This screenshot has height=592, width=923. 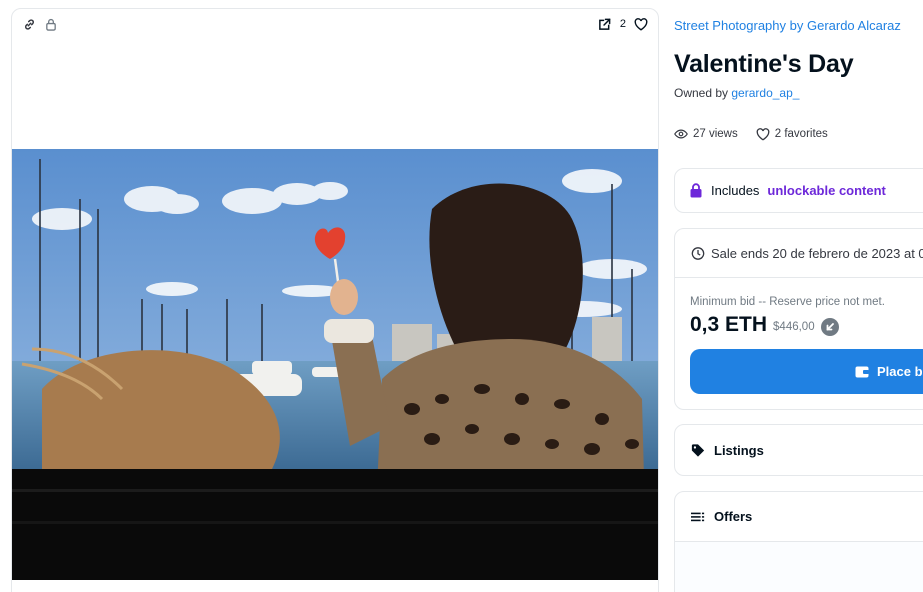 I want to click on price-arrow-icon, so click(x=829, y=326).